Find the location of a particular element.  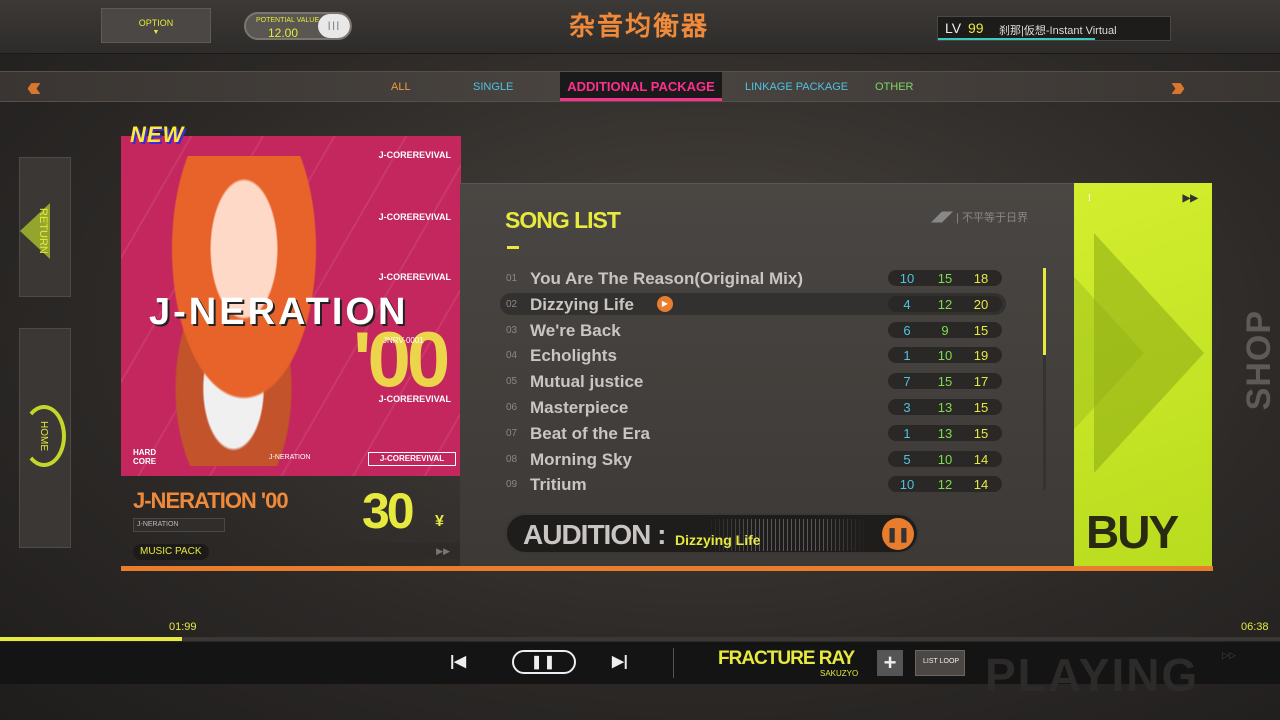

difficulty-group: 3 13 15 is located at coordinates (945, 407).